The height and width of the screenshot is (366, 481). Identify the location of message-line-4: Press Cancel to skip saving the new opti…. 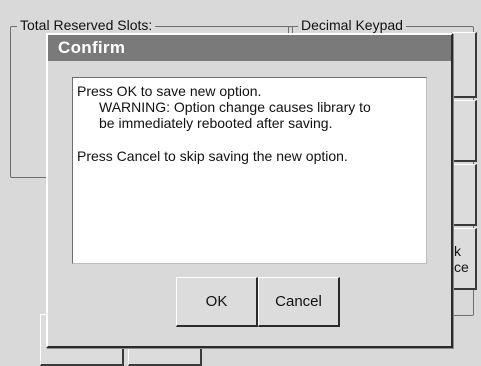
(212, 156).